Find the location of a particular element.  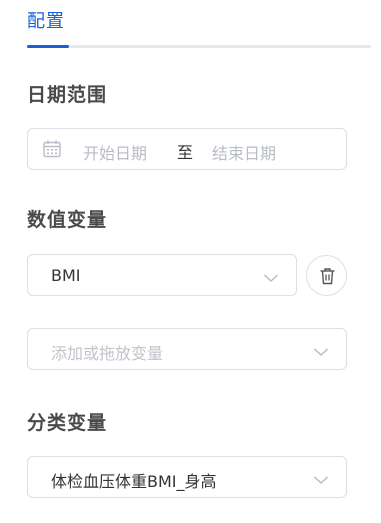

end-date-input: 结束日期 is located at coordinates (244, 152).